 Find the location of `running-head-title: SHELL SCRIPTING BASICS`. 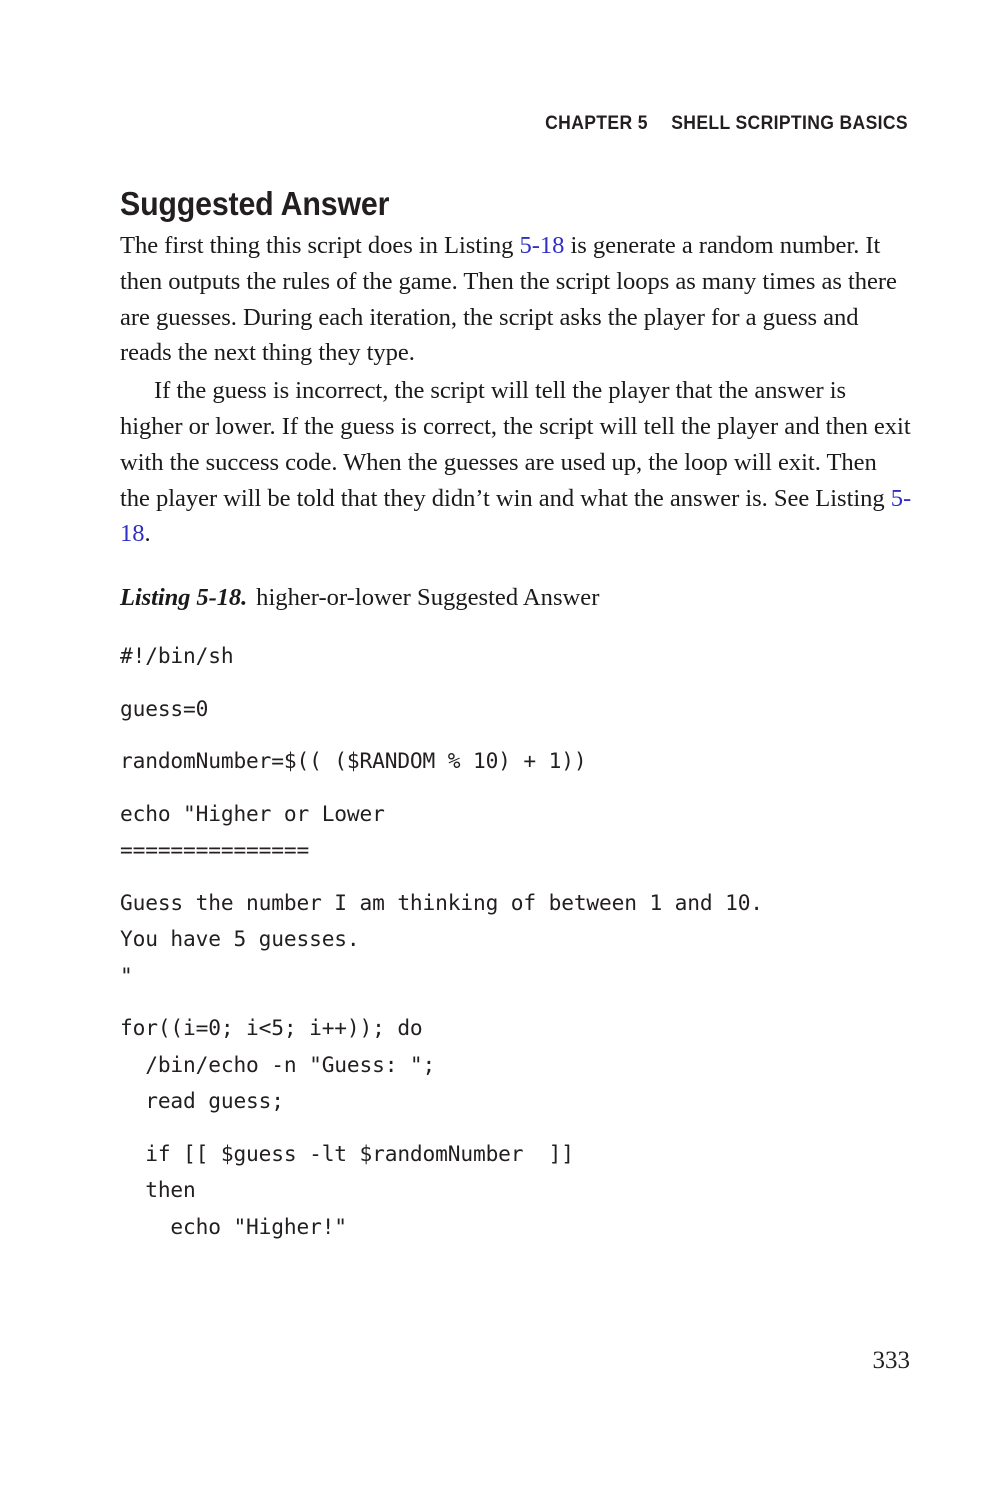

running-head-title: SHELL SCRIPTING BASICS is located at coordinates (789, 123).